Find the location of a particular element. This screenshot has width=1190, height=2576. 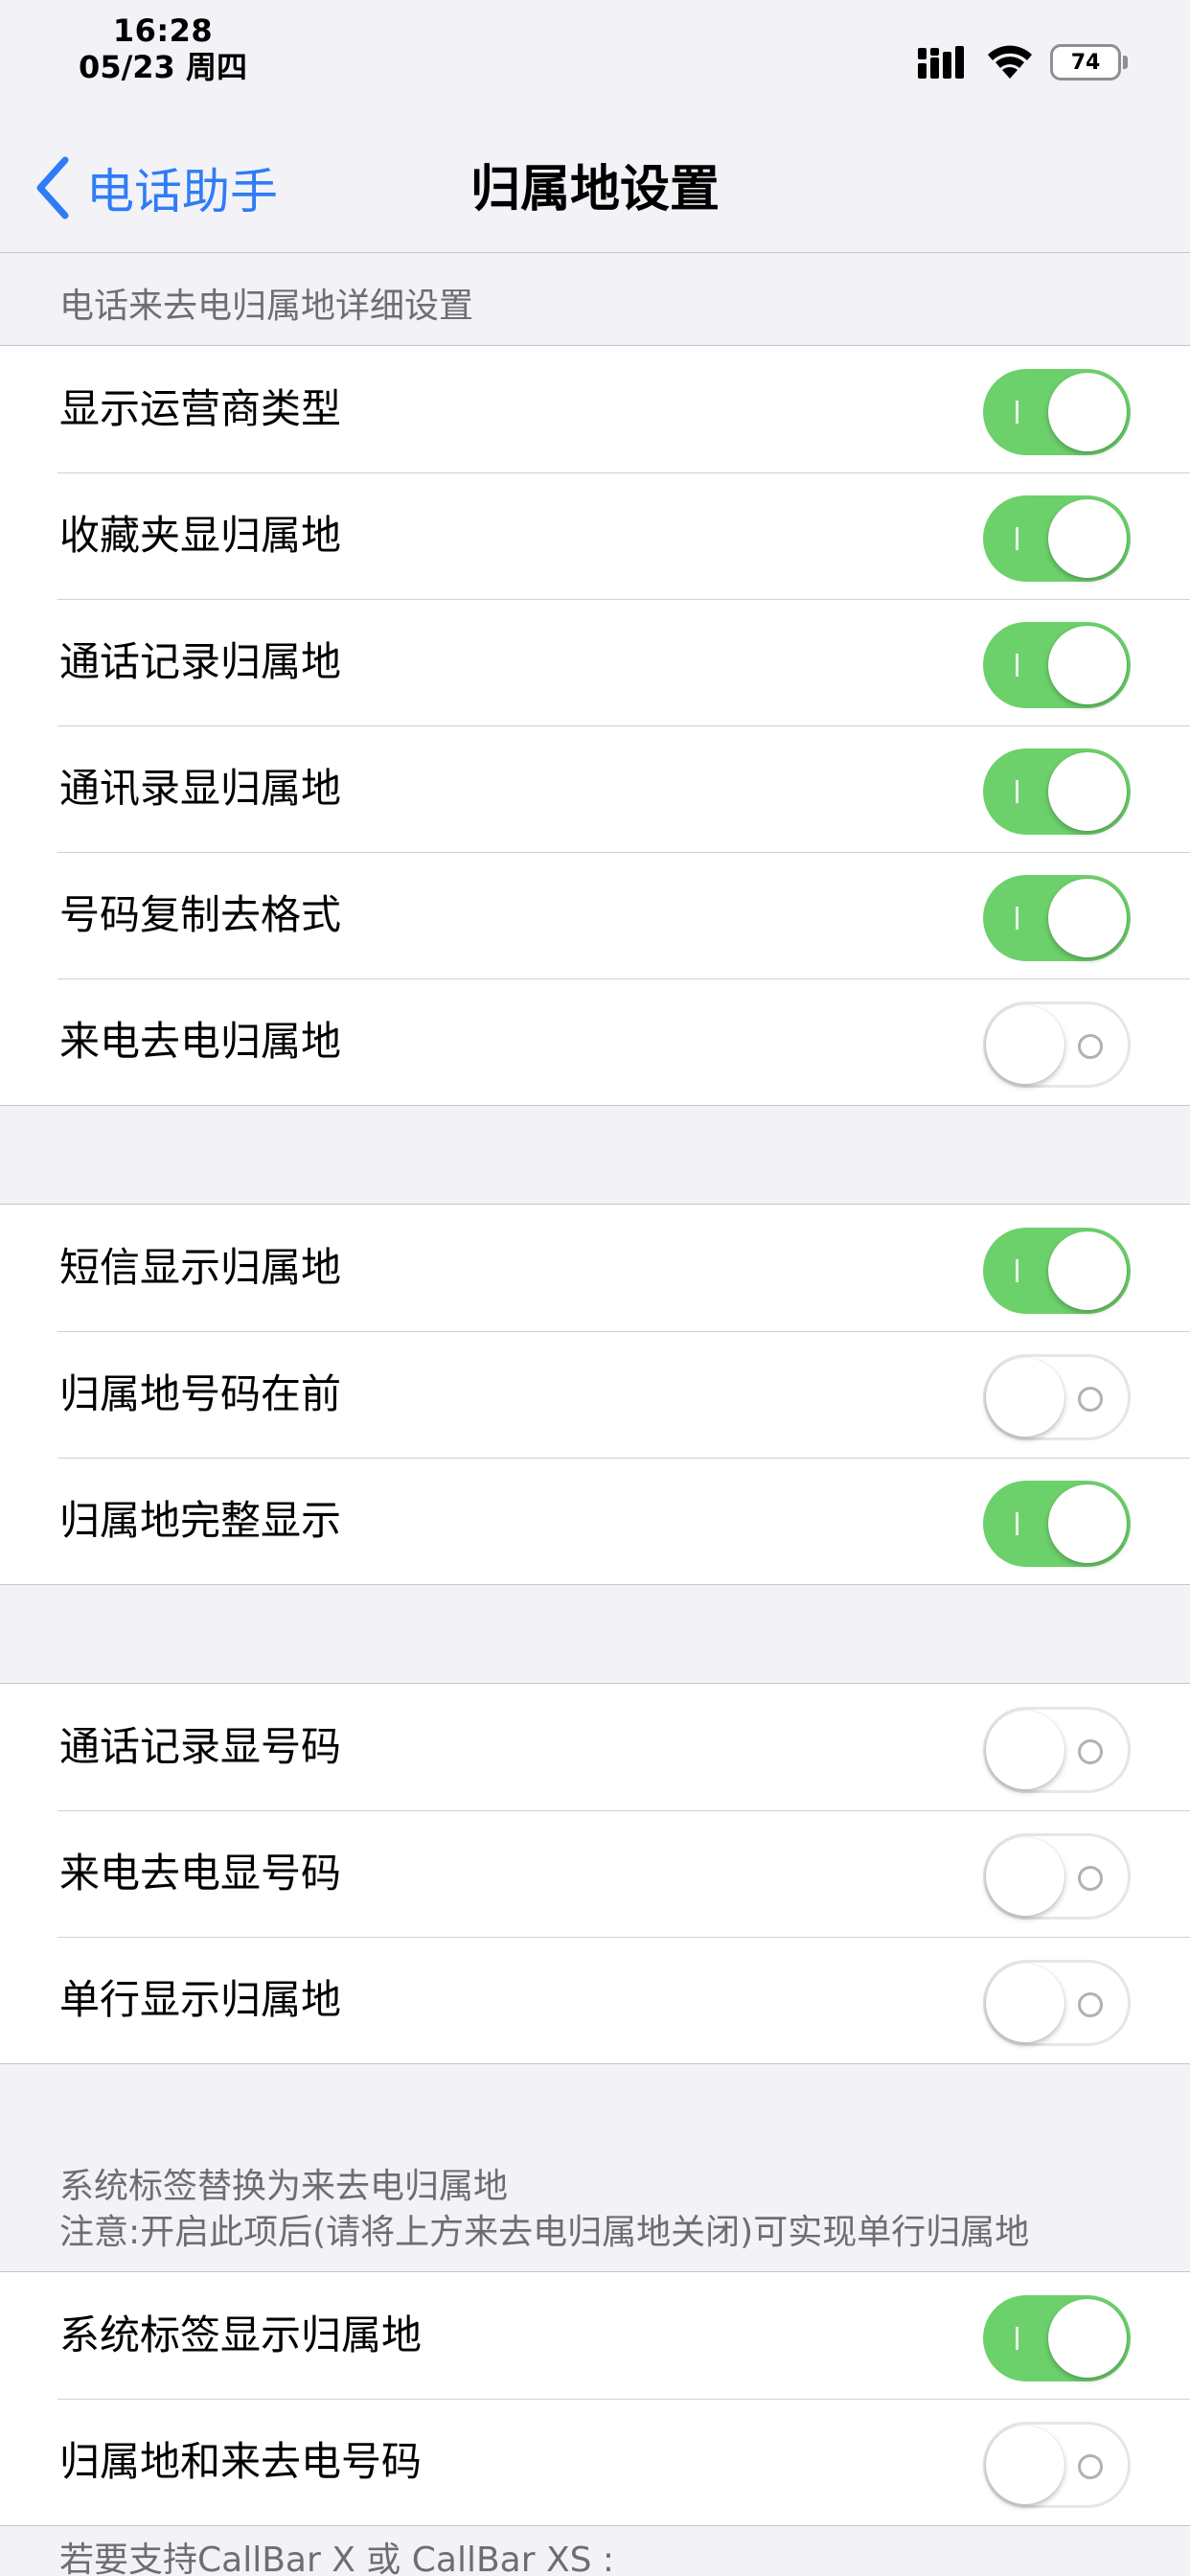

setting-row: 归属地完整显示 is located at coordinates (595, 1521).